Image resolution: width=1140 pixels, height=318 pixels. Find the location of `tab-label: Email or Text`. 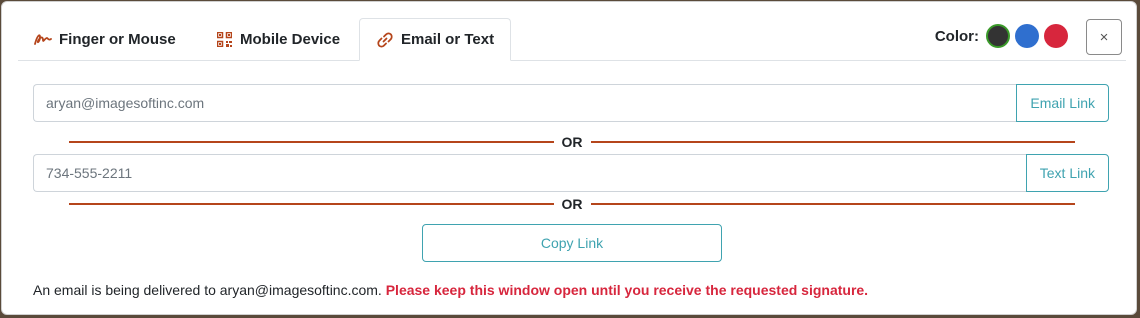

tab-label: Email or Text is located at coordinates (448, 39).